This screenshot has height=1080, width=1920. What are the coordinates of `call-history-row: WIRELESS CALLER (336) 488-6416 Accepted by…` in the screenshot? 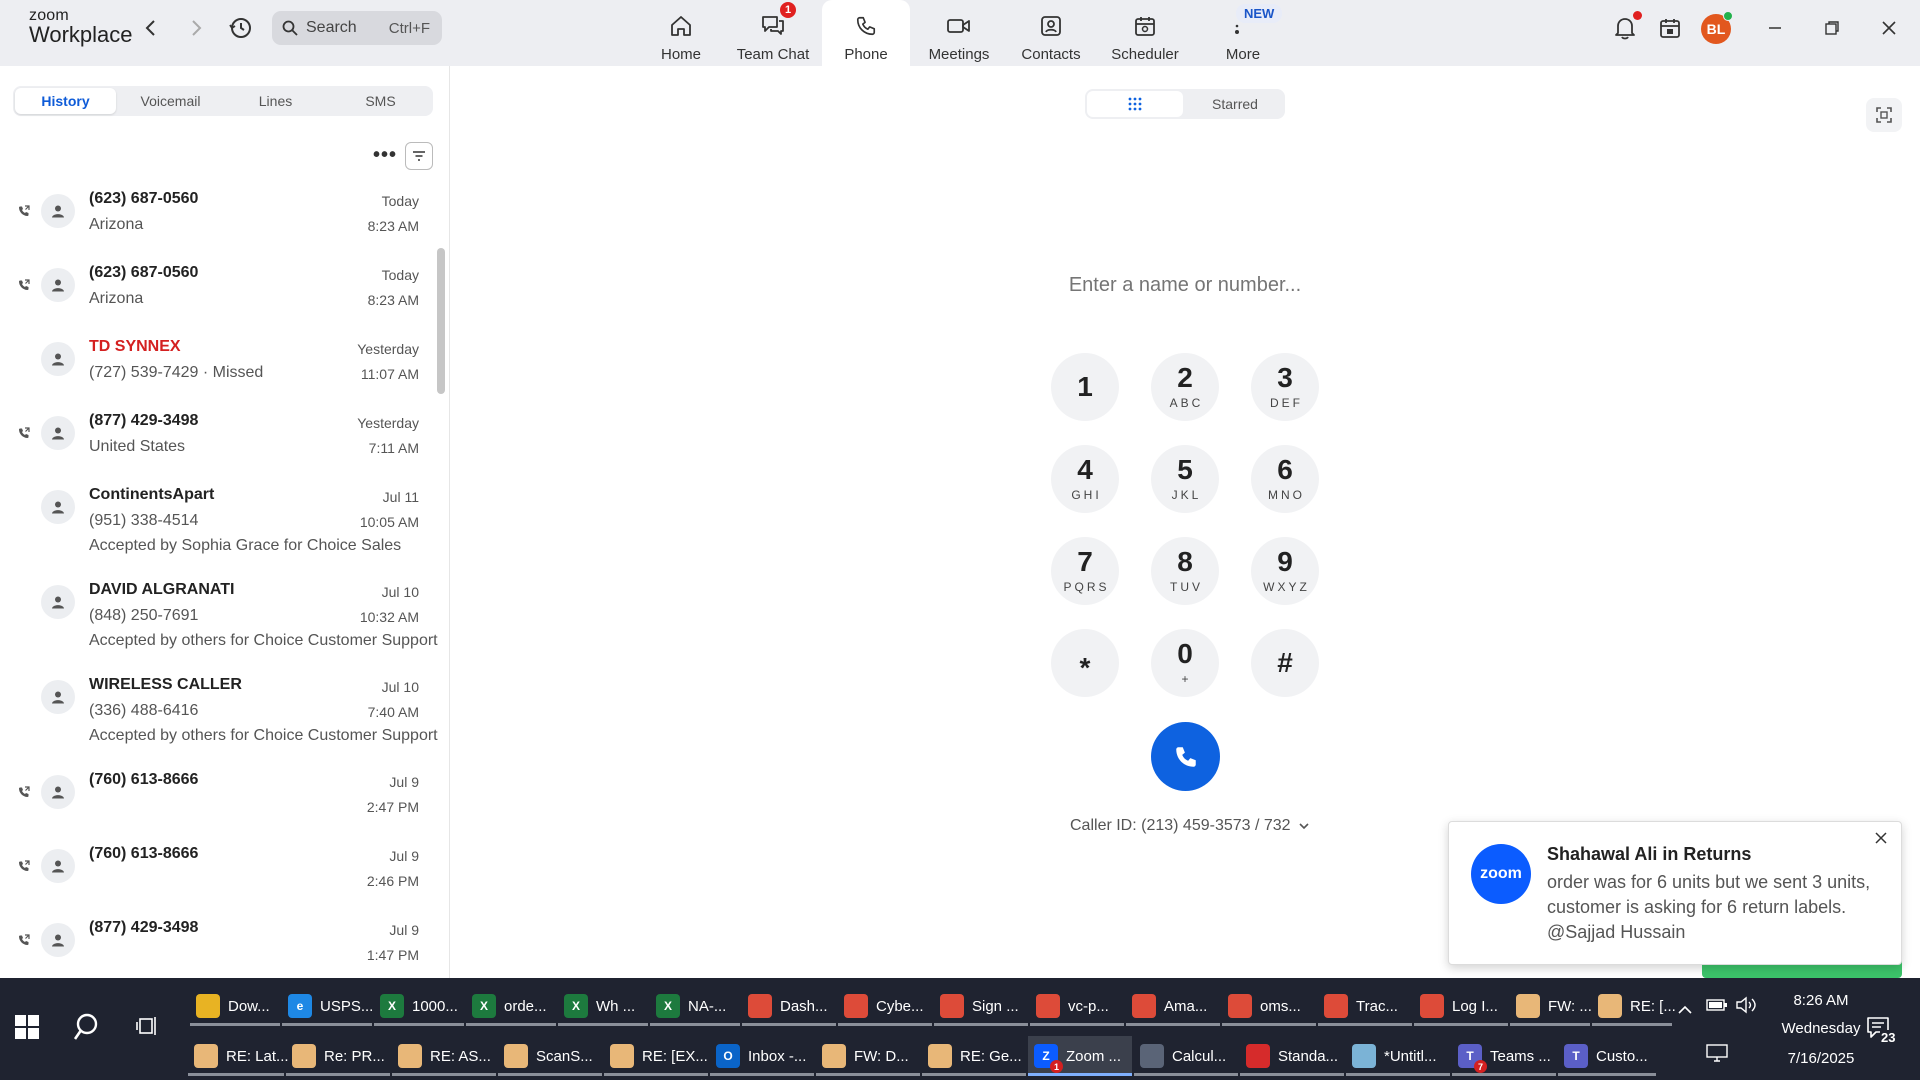 It's located at (220, 715).